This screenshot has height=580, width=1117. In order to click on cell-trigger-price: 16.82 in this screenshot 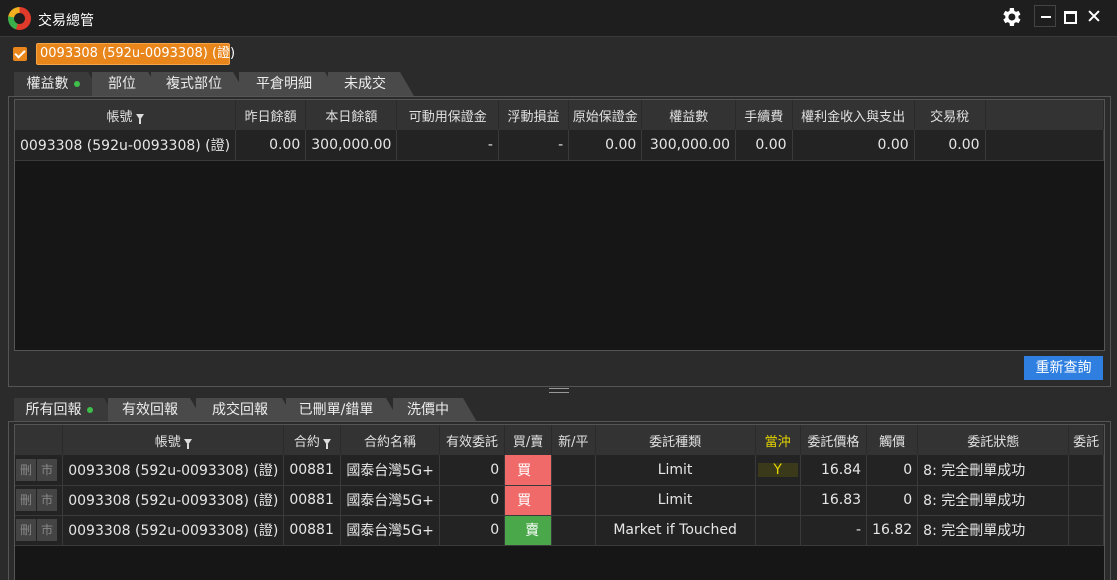, I will do `click(892, 530)`.